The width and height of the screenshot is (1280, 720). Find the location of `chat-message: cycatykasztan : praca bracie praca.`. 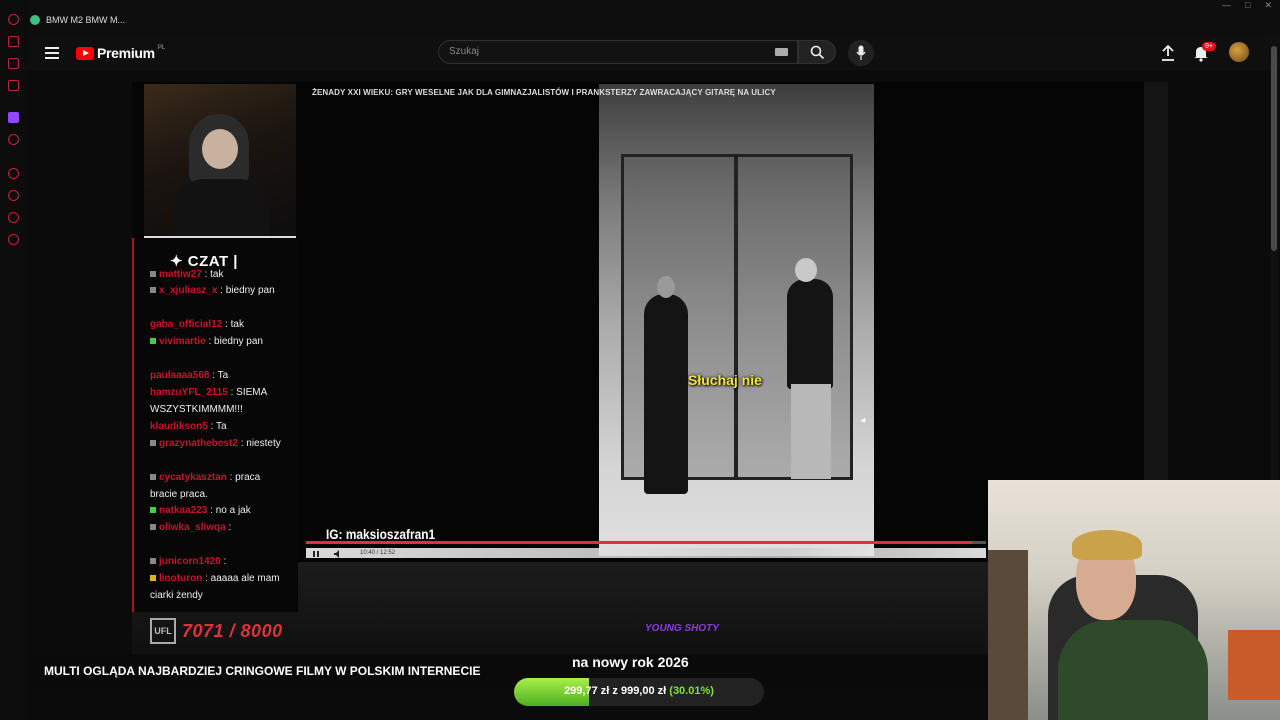

chat-message: cycatykasztan : praca bracie praca. is located at coordinates (205, 486).